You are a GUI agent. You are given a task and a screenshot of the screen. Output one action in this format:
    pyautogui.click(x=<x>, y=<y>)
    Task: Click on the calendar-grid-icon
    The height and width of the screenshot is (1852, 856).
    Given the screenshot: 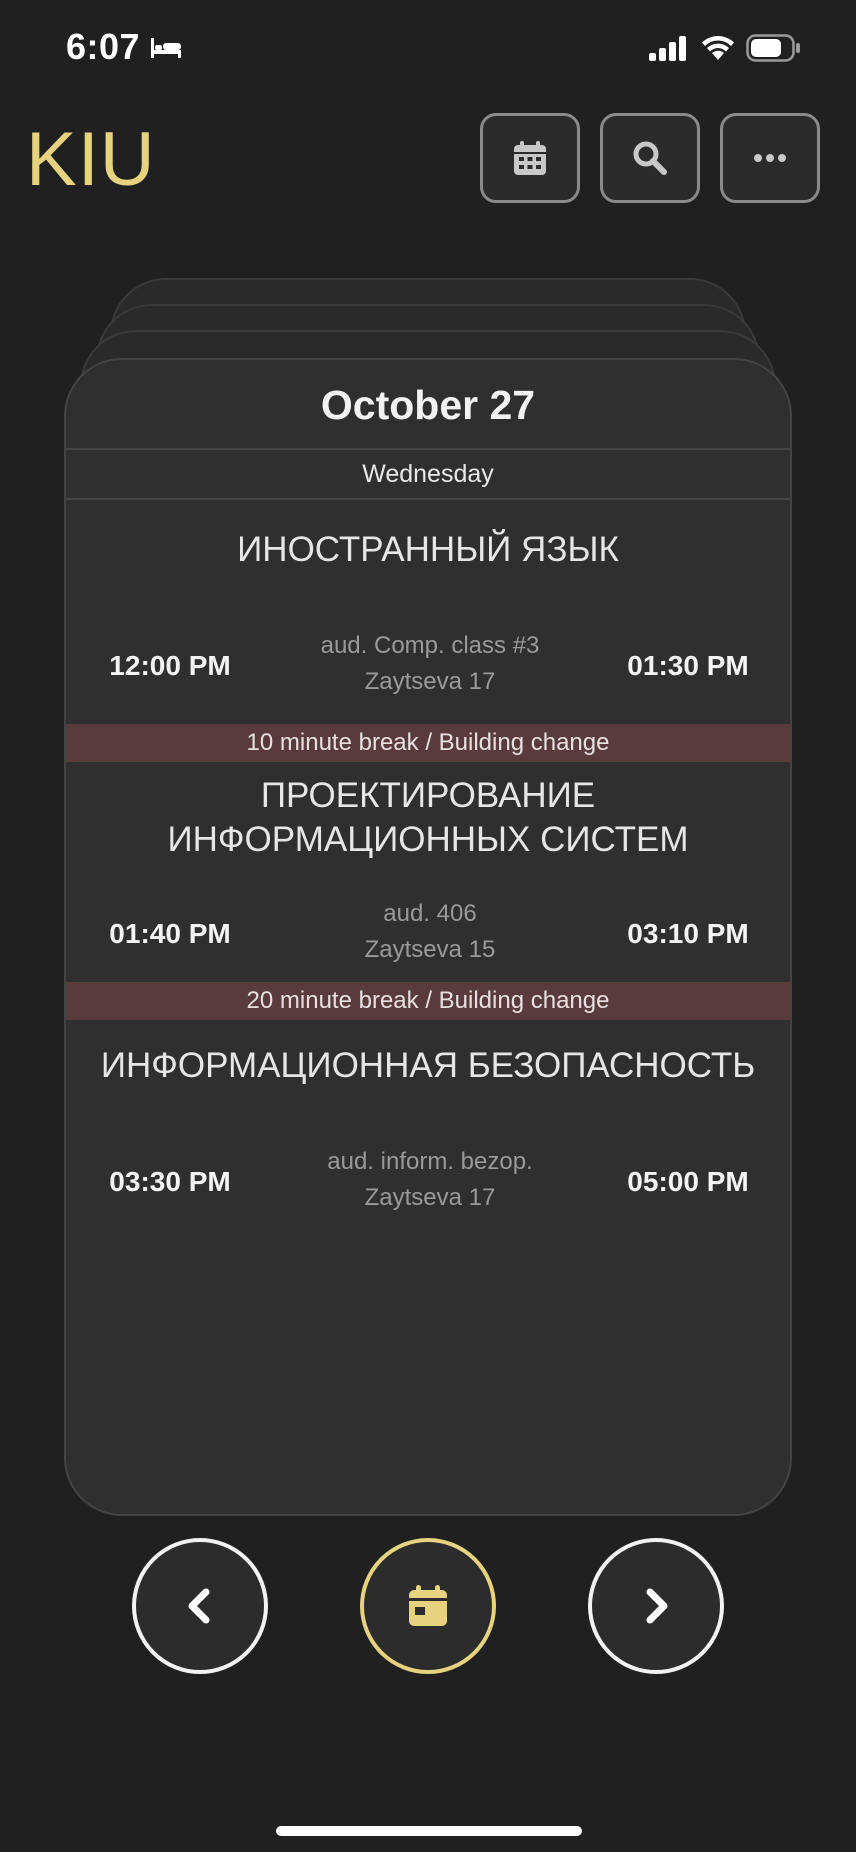 What is the action you would take?
    pyautogui.click(x=530, y=158)
    